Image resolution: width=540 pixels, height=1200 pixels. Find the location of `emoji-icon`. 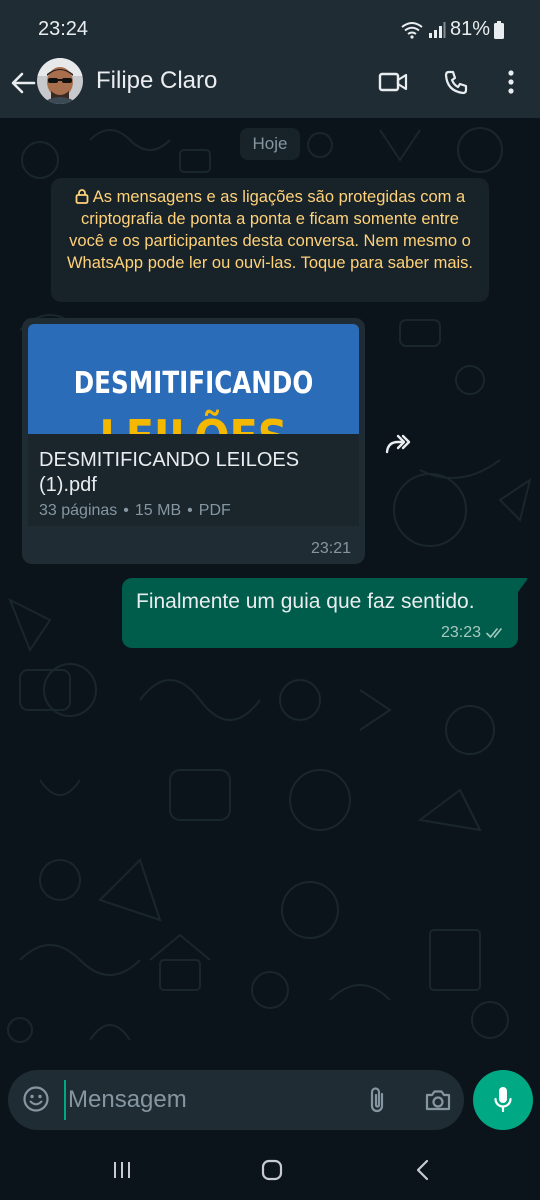

emoji-icon is located at coordinates (36, 1099).